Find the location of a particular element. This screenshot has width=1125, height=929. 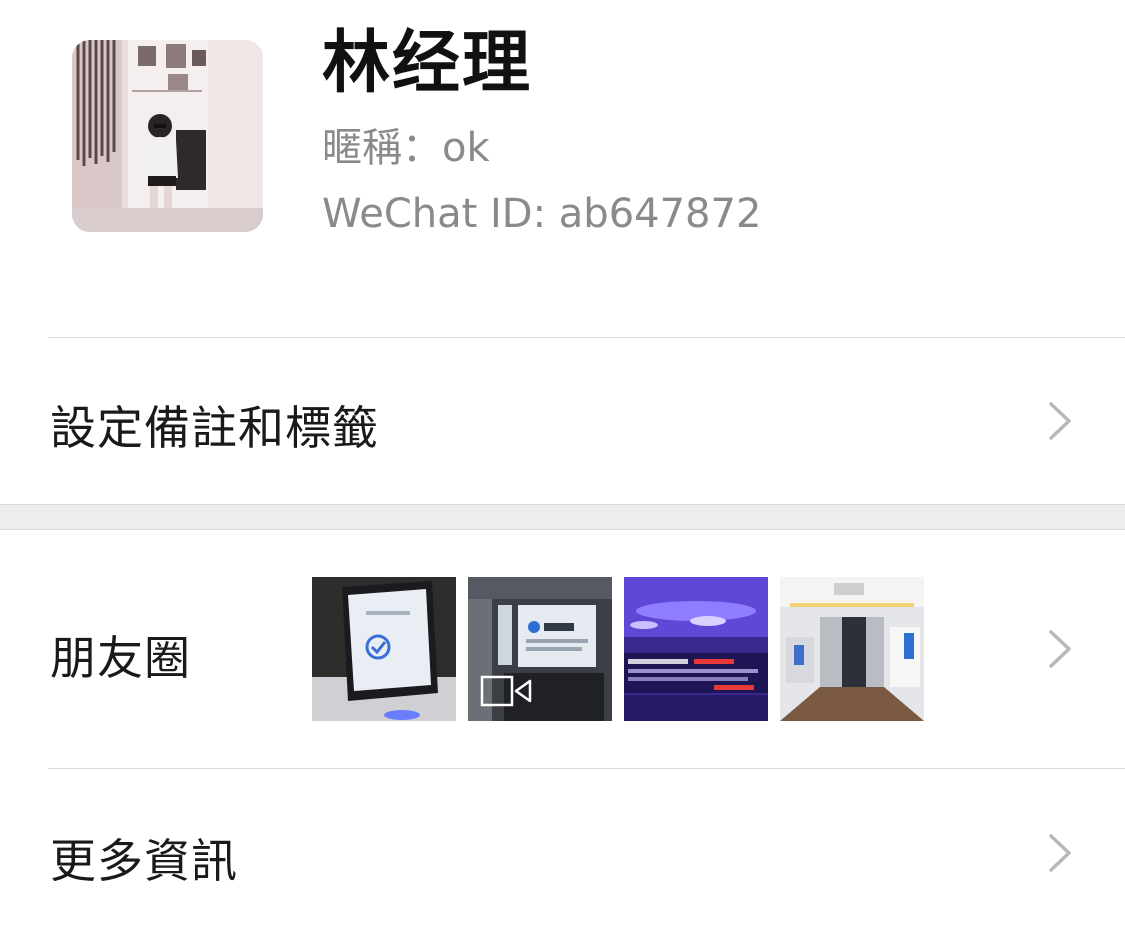

avatar-photo is located at coordinates (167, 136).